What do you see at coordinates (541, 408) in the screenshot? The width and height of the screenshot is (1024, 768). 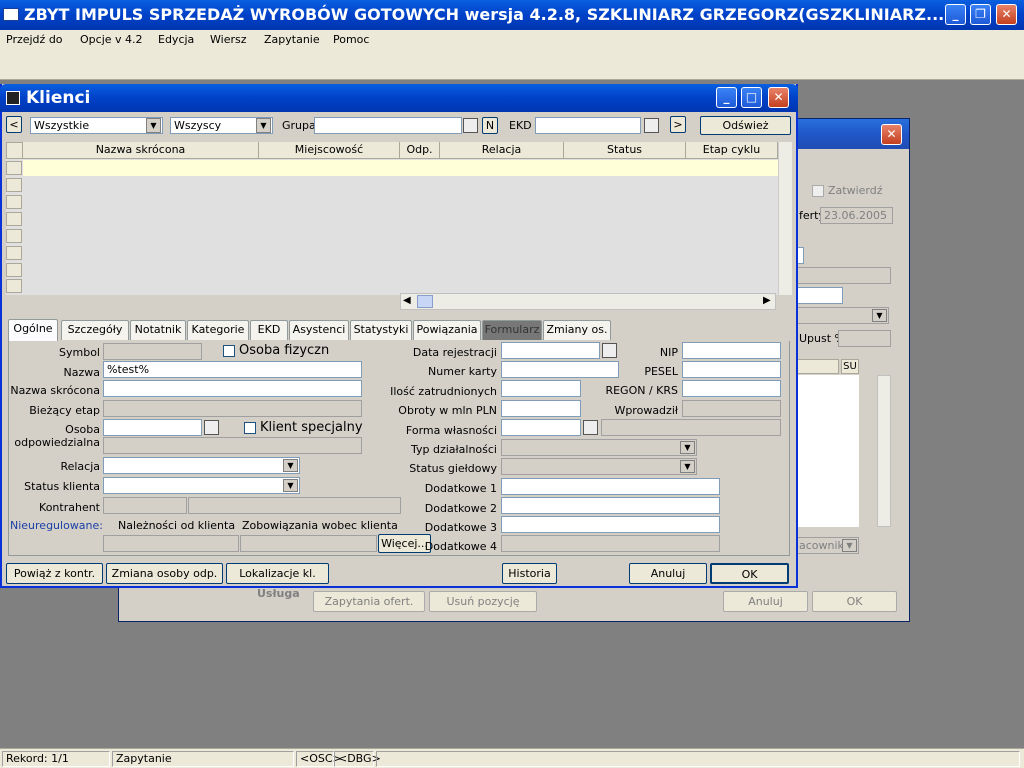 I see `obroty-field` at bounding box center [541, 408].